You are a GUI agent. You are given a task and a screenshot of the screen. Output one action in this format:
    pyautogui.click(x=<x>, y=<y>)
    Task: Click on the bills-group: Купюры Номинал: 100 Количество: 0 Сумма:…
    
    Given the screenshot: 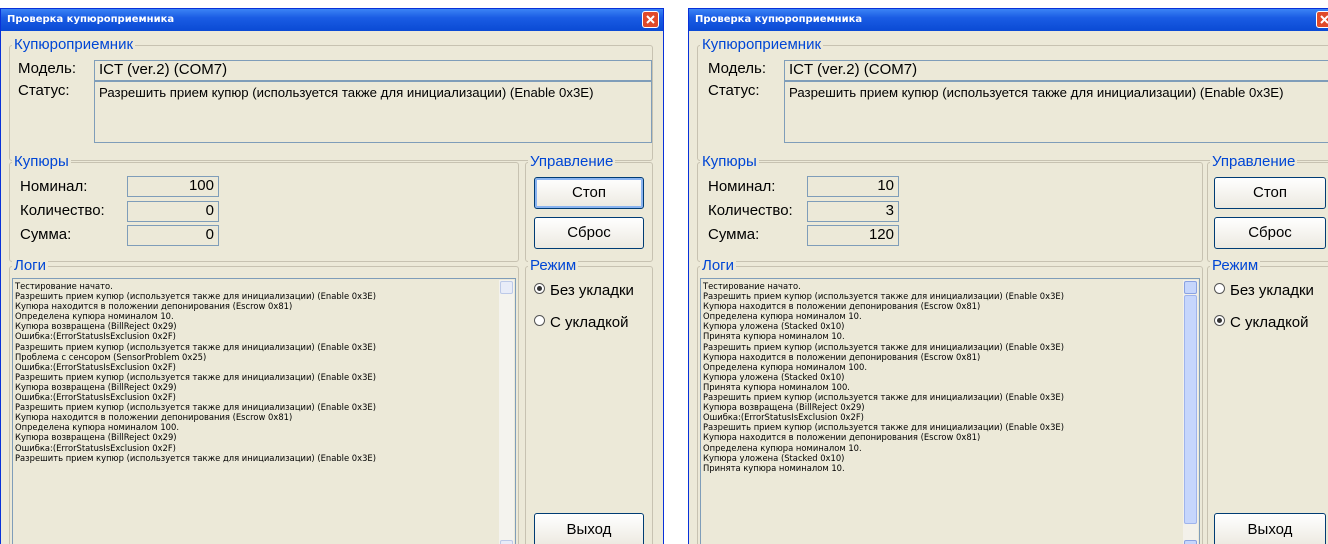 What is the action you would take?
    pyautogui.click(x=264, y=207)
    